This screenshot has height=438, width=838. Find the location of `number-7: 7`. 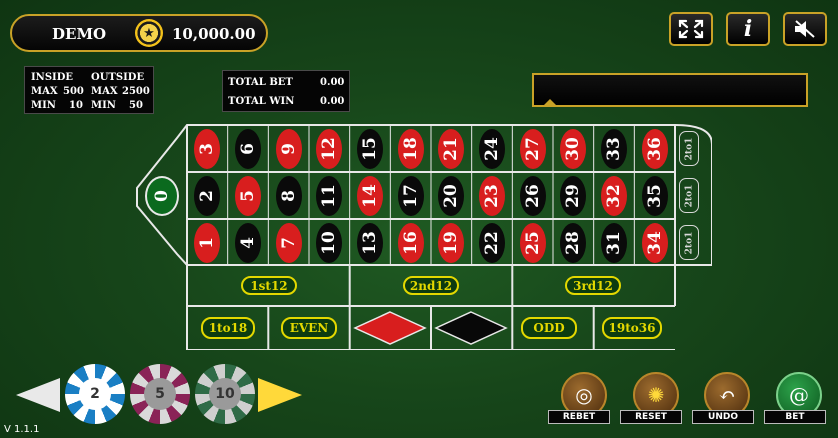

number-7: 7 is located at coordinates (288, 242).